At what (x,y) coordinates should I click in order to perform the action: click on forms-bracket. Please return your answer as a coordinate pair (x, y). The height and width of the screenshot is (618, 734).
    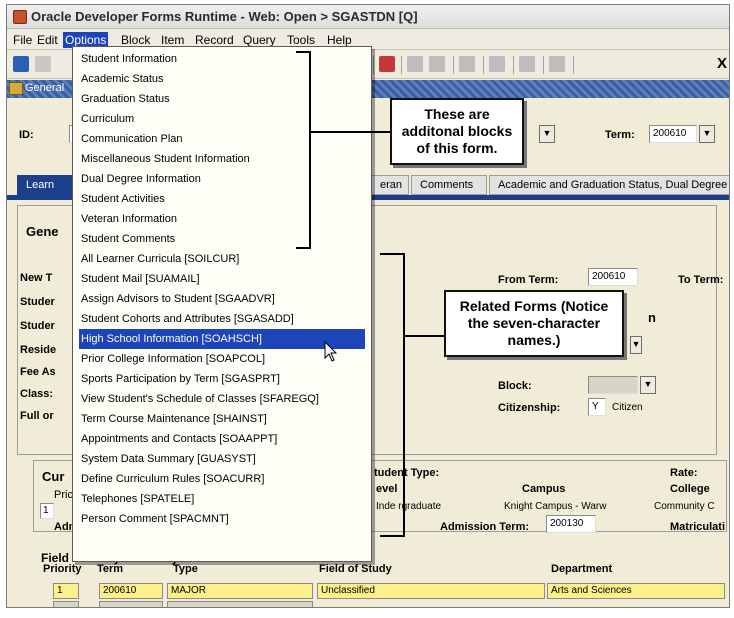
    Looking at the image, I should click on (392, 395).